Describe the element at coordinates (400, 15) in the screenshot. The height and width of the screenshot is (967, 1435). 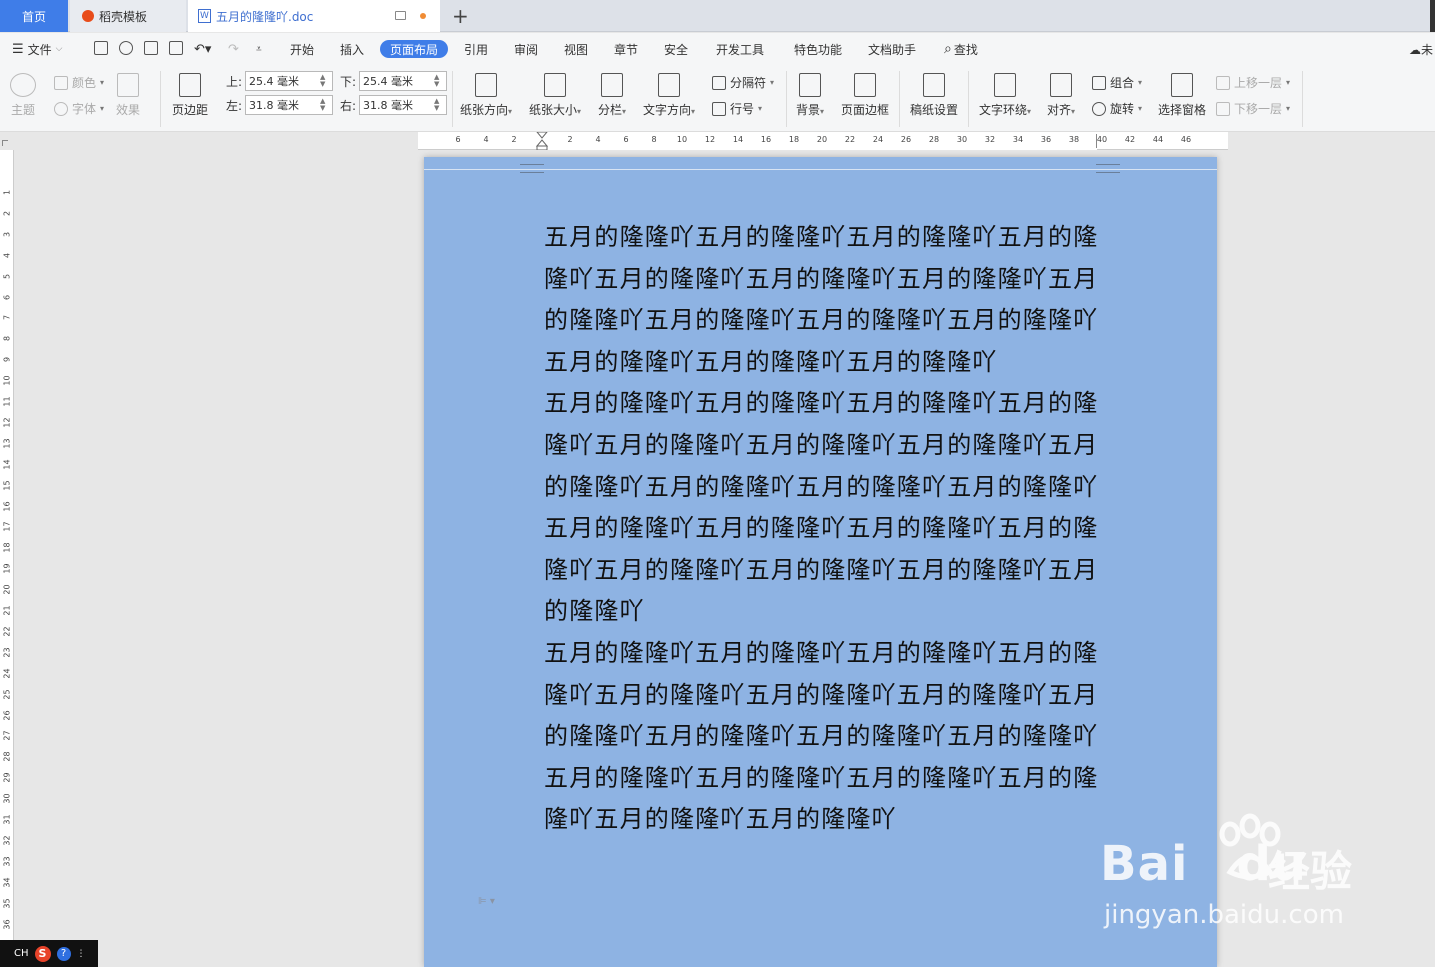
I see `monitor-icon` at that location.